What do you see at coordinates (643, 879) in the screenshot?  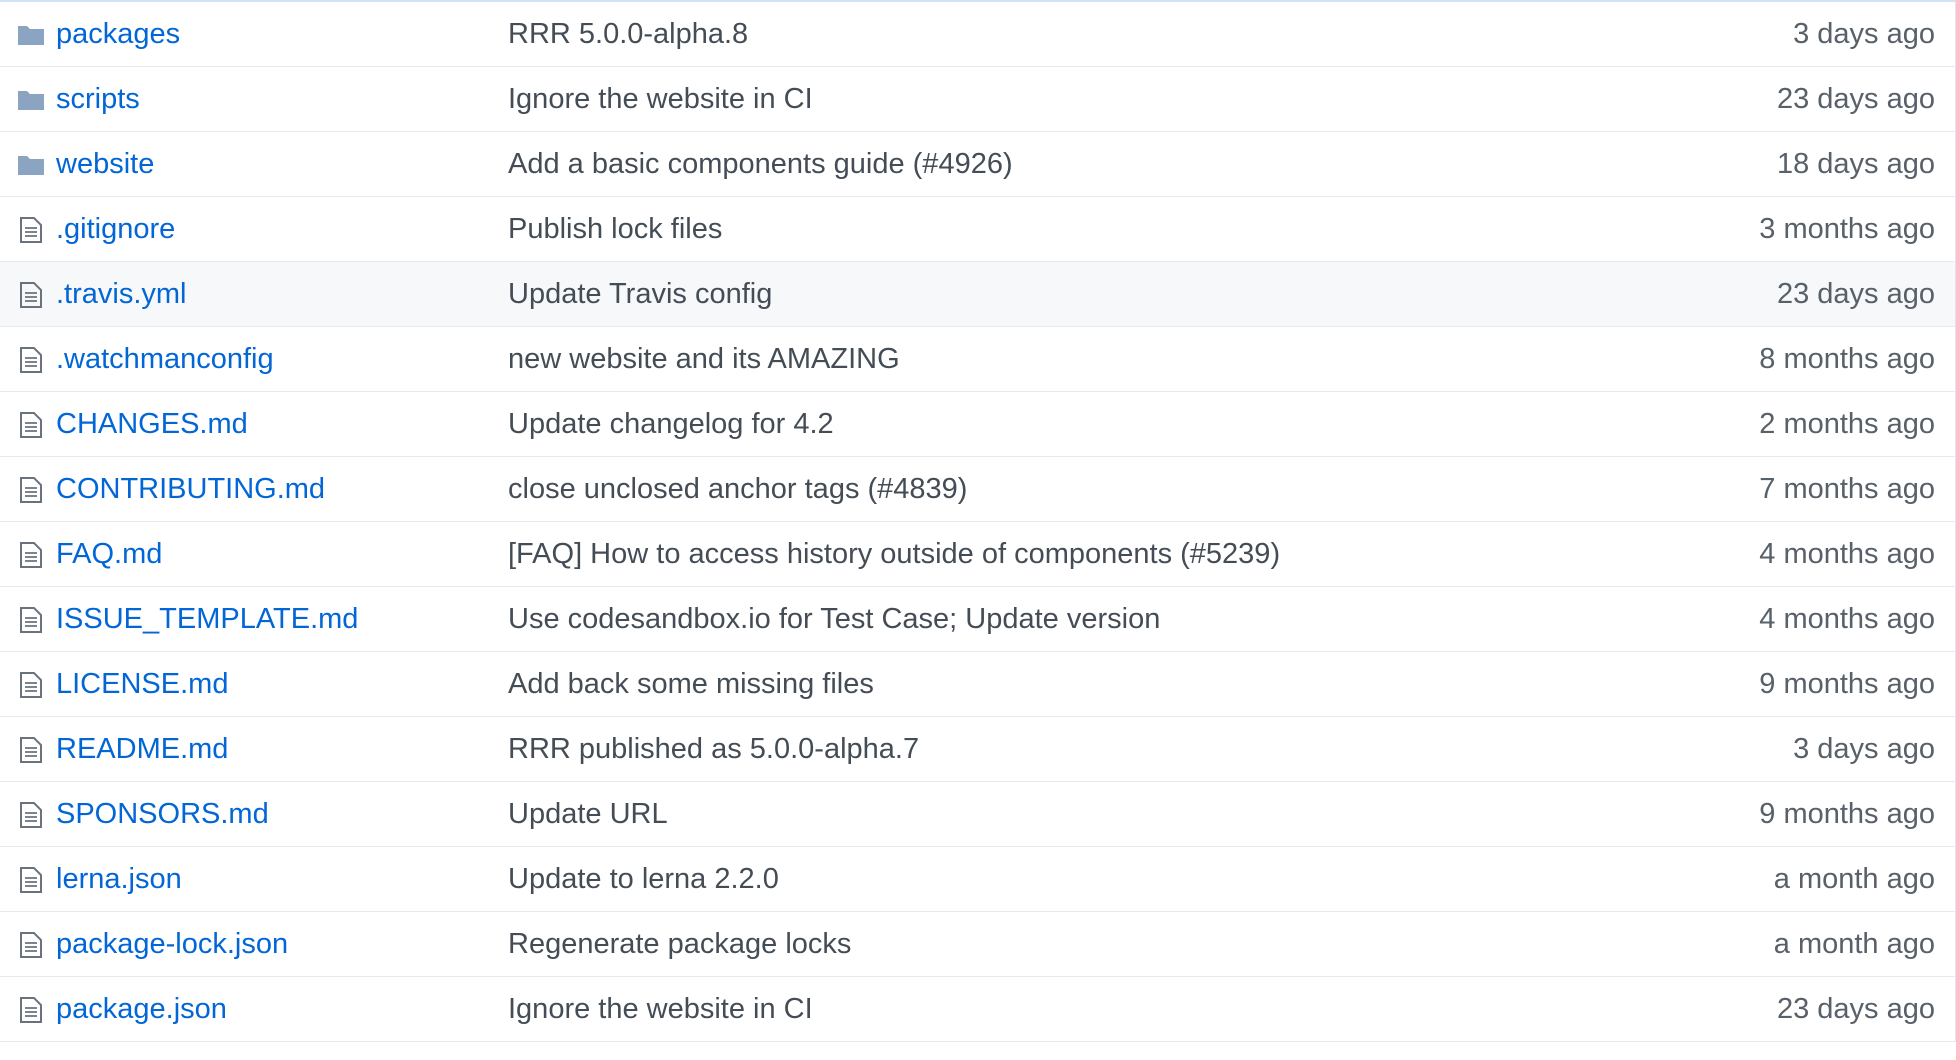 I see `commit-message-link: Update to lerna 2.2.0` at bounding box center [643, 879].